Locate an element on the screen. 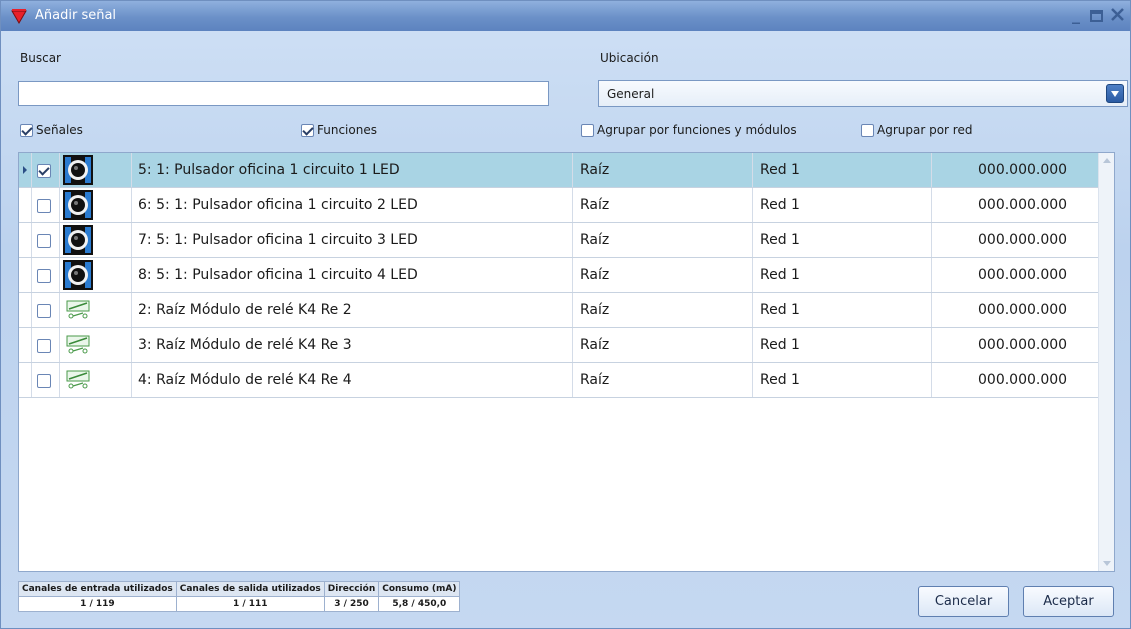  minimize-icon: _ is located at coordinates (1076, 14).